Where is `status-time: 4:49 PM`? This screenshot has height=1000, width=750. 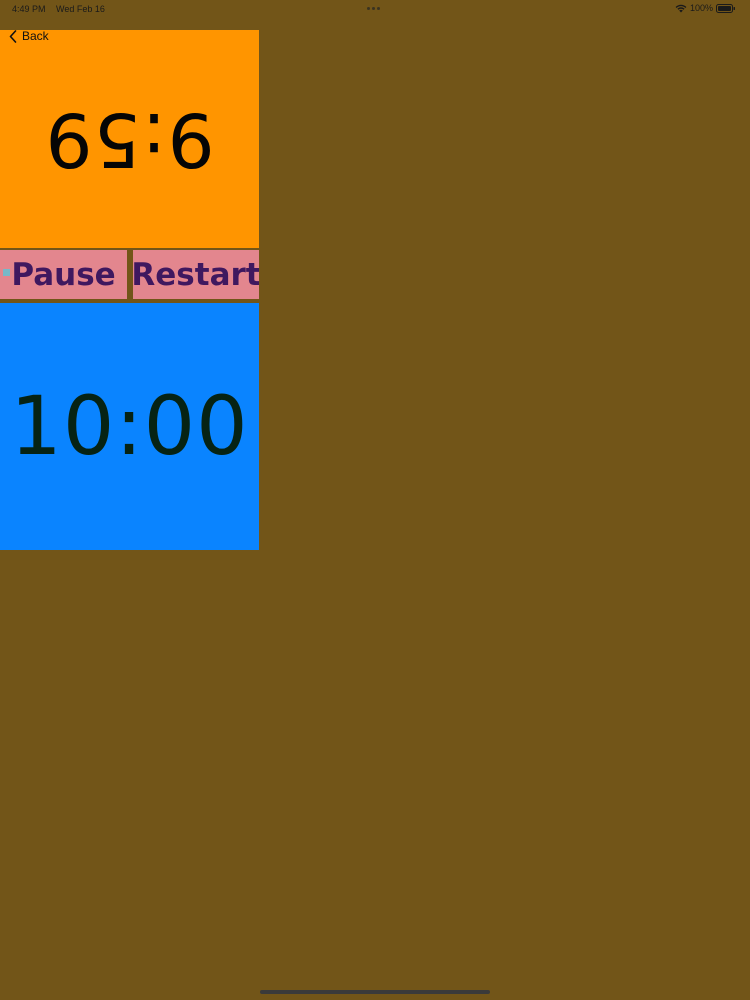
status-time: 4:49 PM is located at coordinates (29, 9).